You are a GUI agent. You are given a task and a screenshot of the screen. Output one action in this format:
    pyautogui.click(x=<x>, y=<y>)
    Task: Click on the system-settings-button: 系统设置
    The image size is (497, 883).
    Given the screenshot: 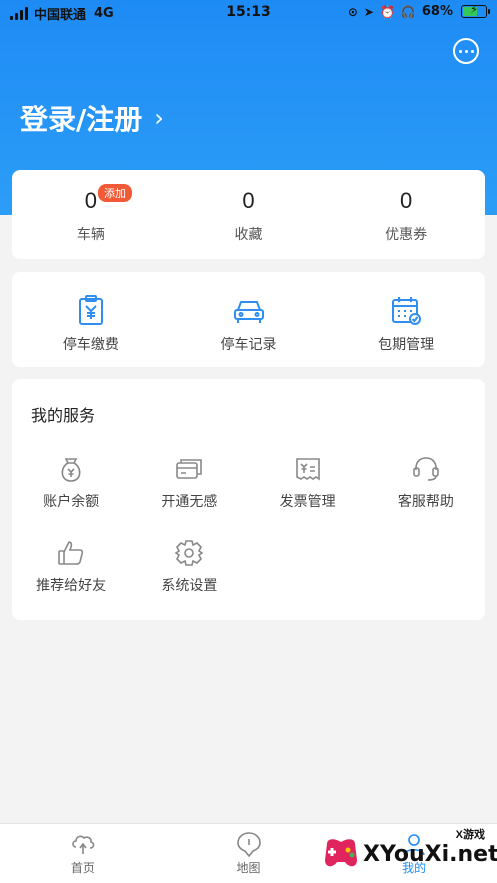 What is the action you would take?
    pyautogui.click(x=189, y=566)
    